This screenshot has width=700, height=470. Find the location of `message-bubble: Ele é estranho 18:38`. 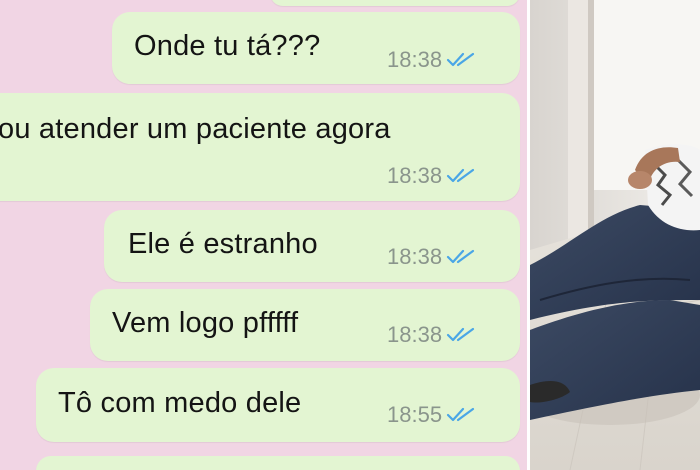

message-bubble: Ele é estranho 18:38 is located at coordinates (312, 246).